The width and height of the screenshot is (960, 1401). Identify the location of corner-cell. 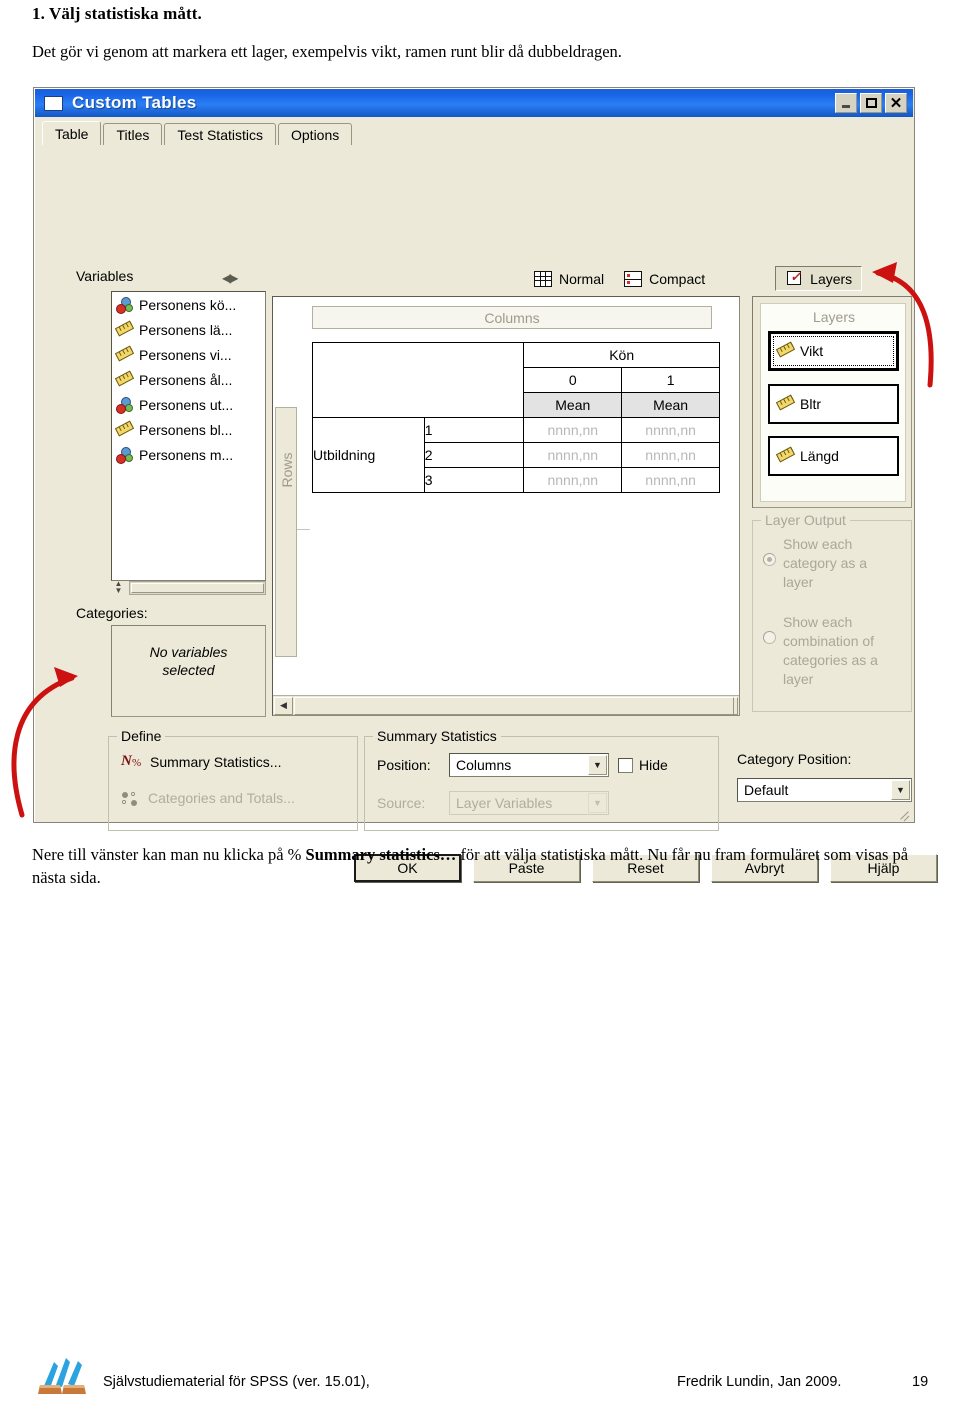
(418, 380).